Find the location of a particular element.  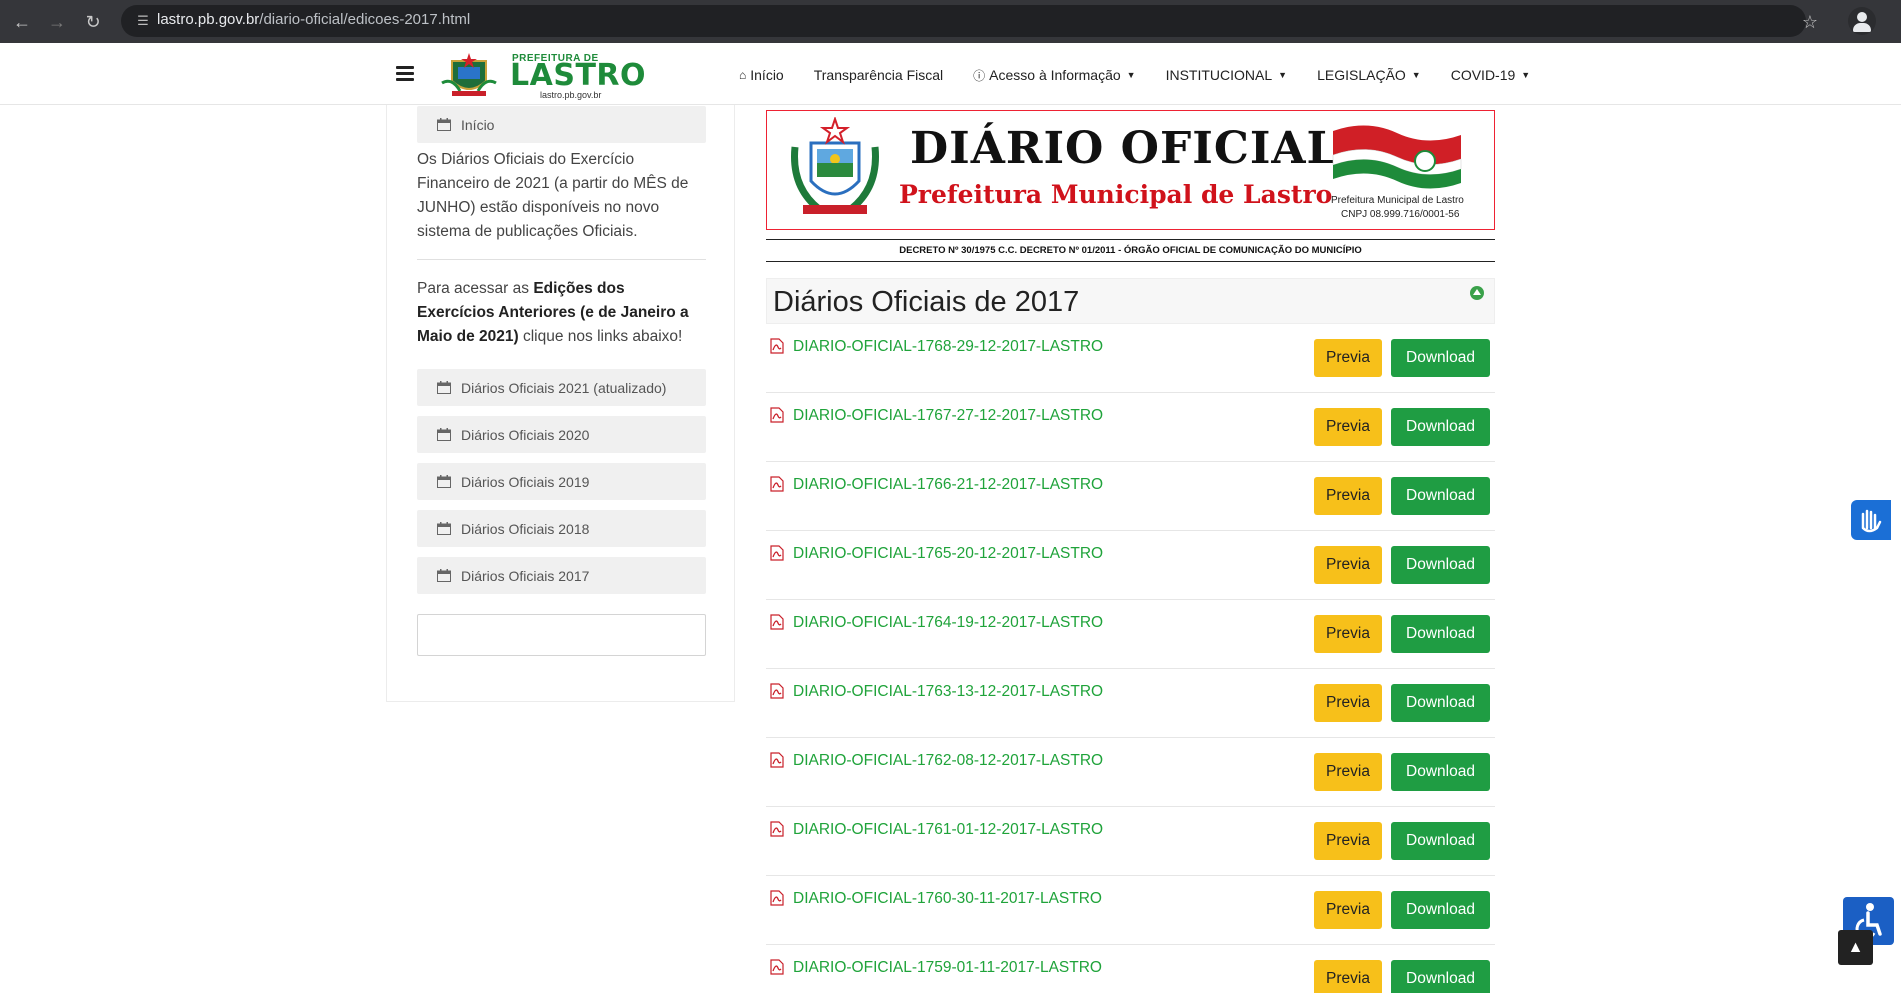

scroll-to-top-button: ▲ is located at coordinates (1855, 947).